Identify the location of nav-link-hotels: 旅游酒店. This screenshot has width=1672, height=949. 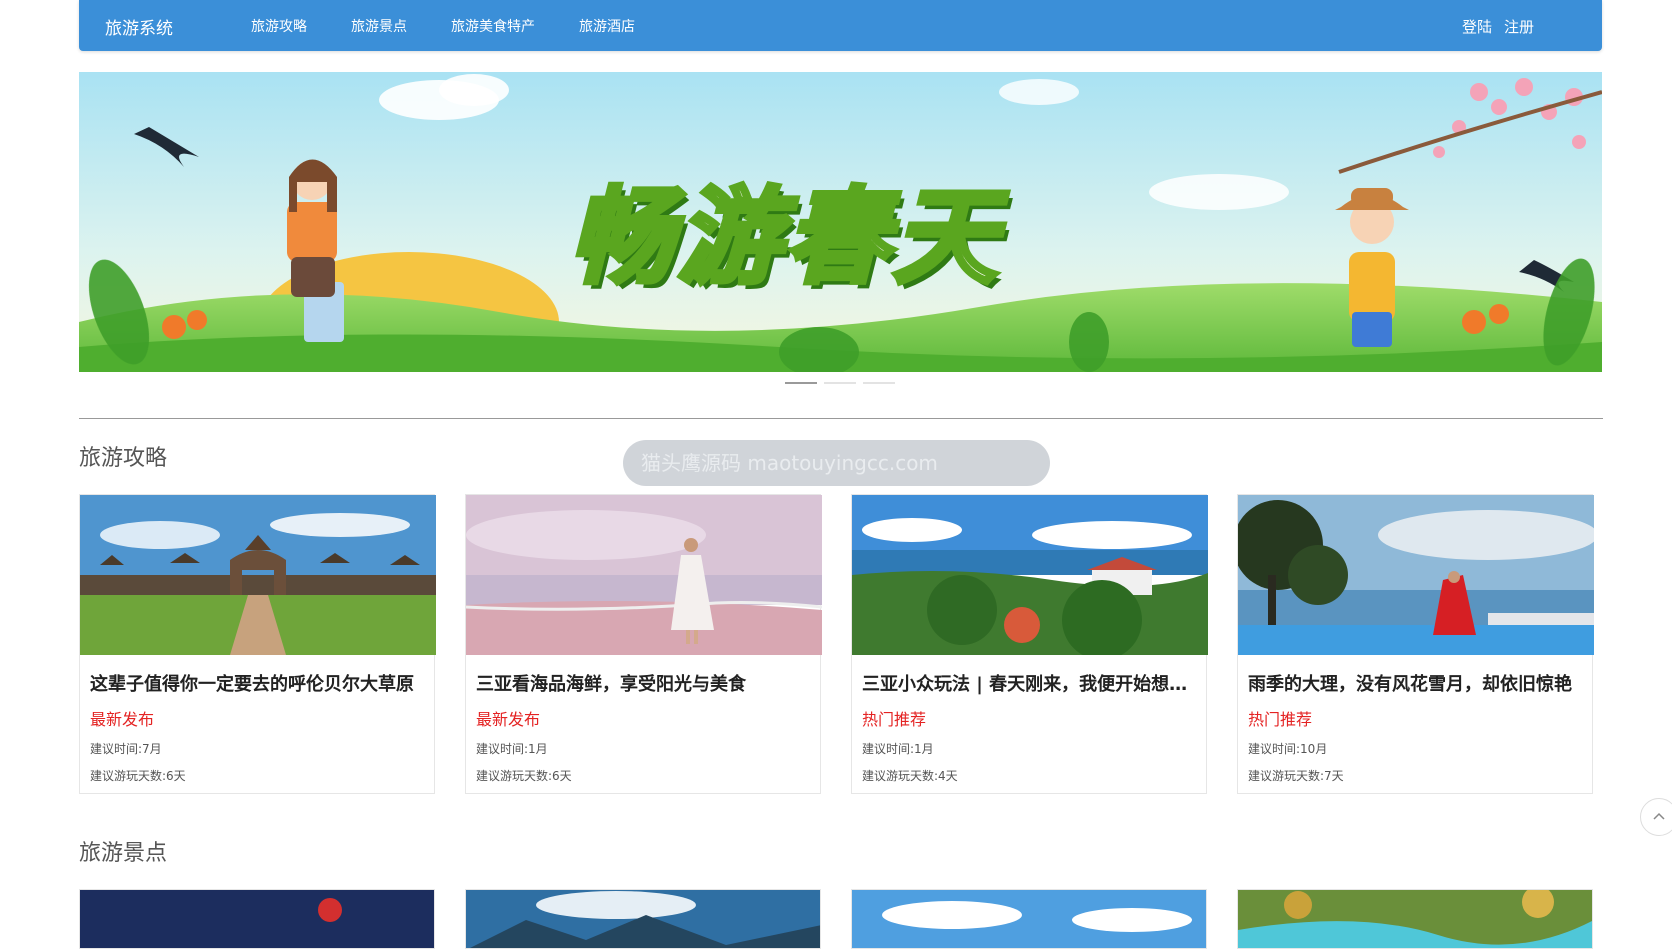
(607, 26).